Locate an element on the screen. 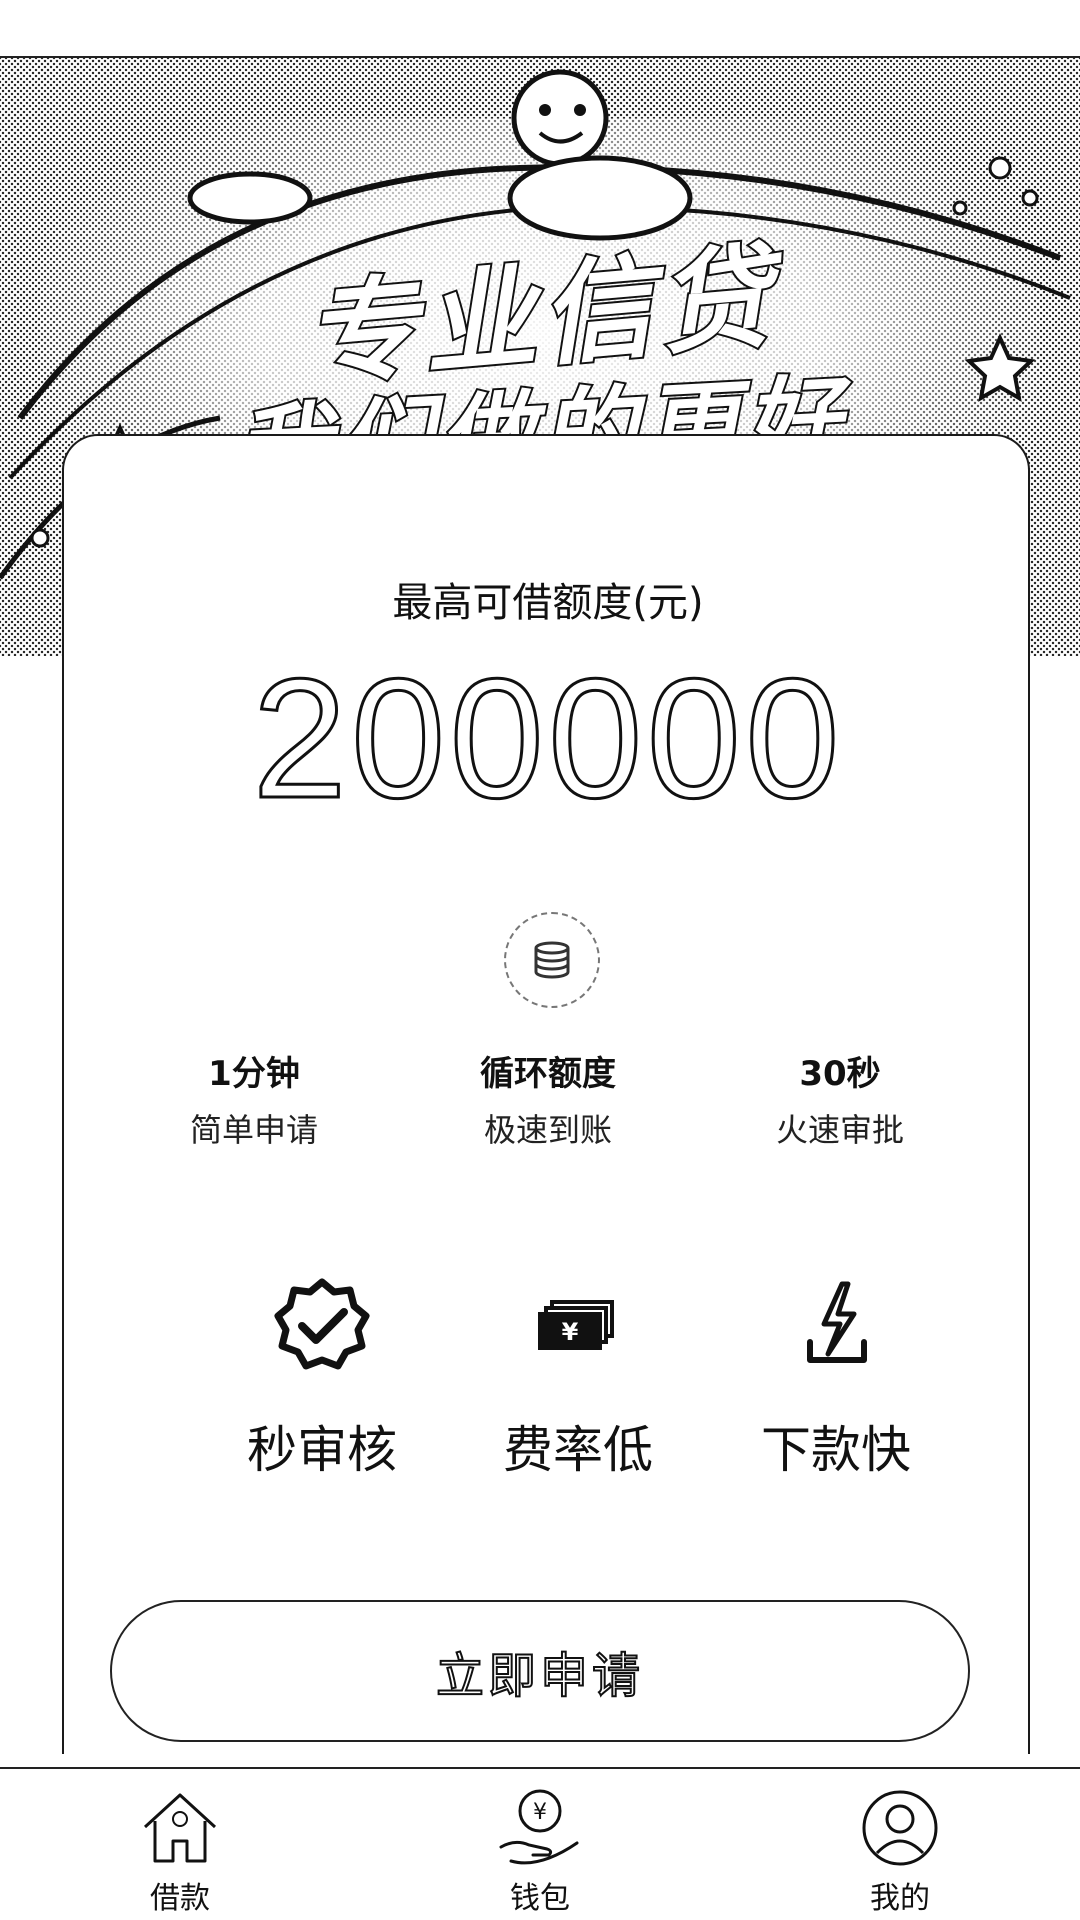 The image size is (1080, 1920). yuan-banknote-icon: ¥ is located at coordinates (576, 1325).